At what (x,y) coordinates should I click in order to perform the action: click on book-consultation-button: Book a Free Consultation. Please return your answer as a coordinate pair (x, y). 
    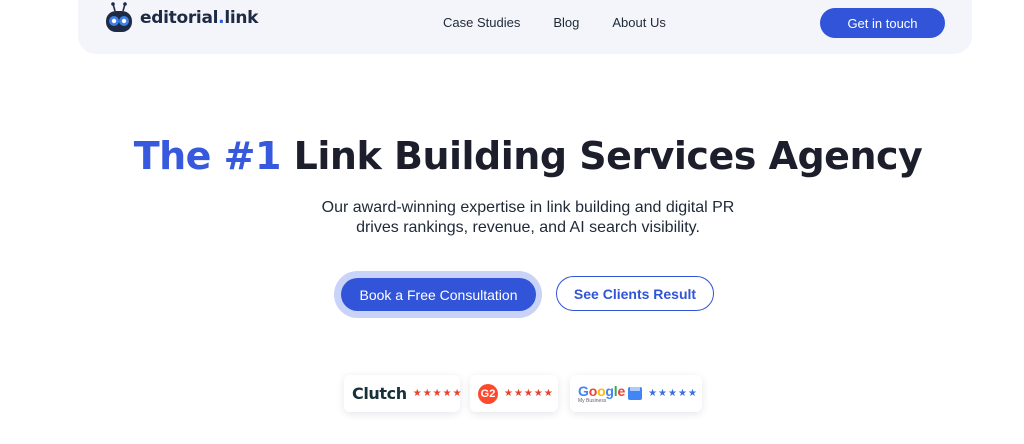
    Looking at the image, I should click on (438, 294).